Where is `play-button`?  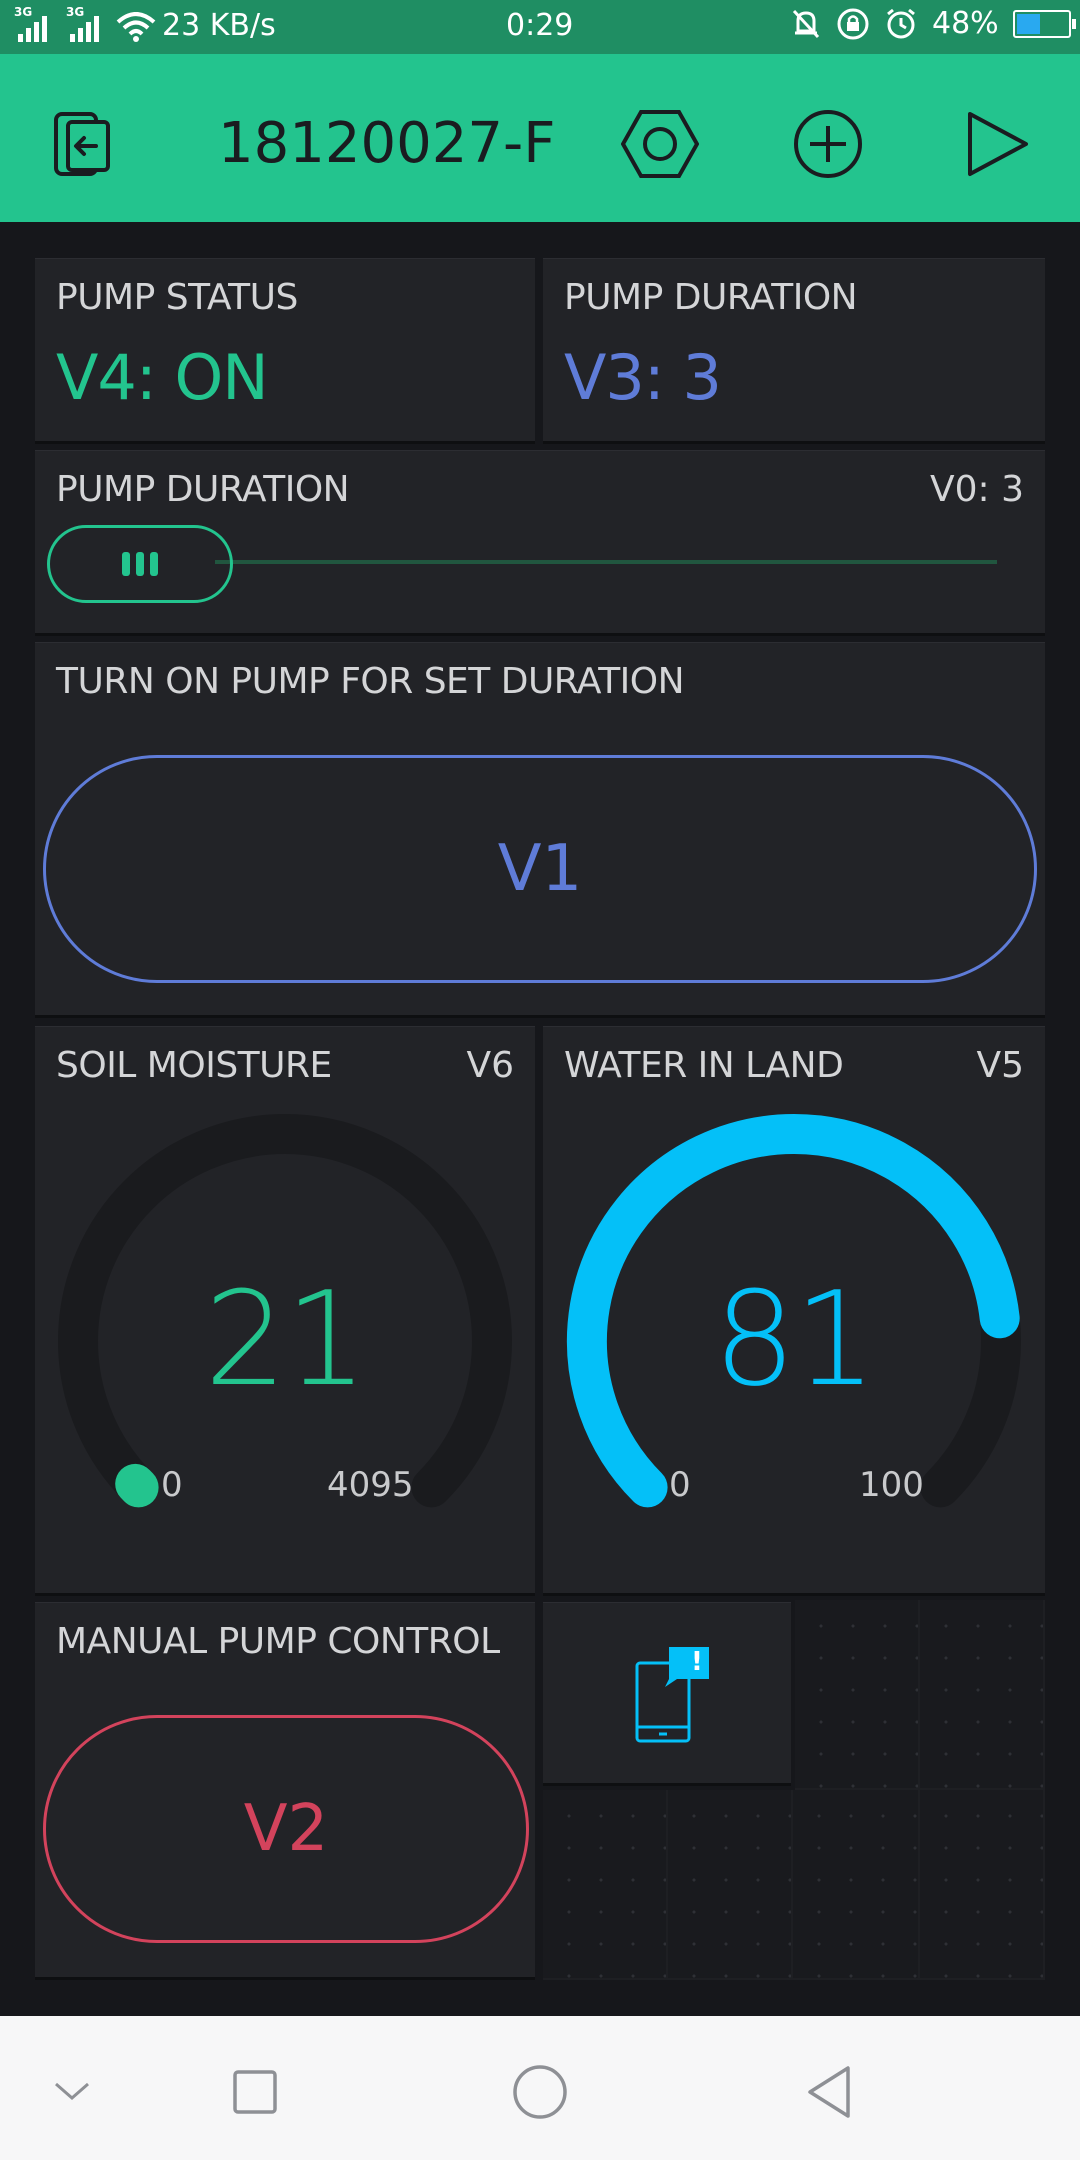
play-button is located at coordinates (996, 144).